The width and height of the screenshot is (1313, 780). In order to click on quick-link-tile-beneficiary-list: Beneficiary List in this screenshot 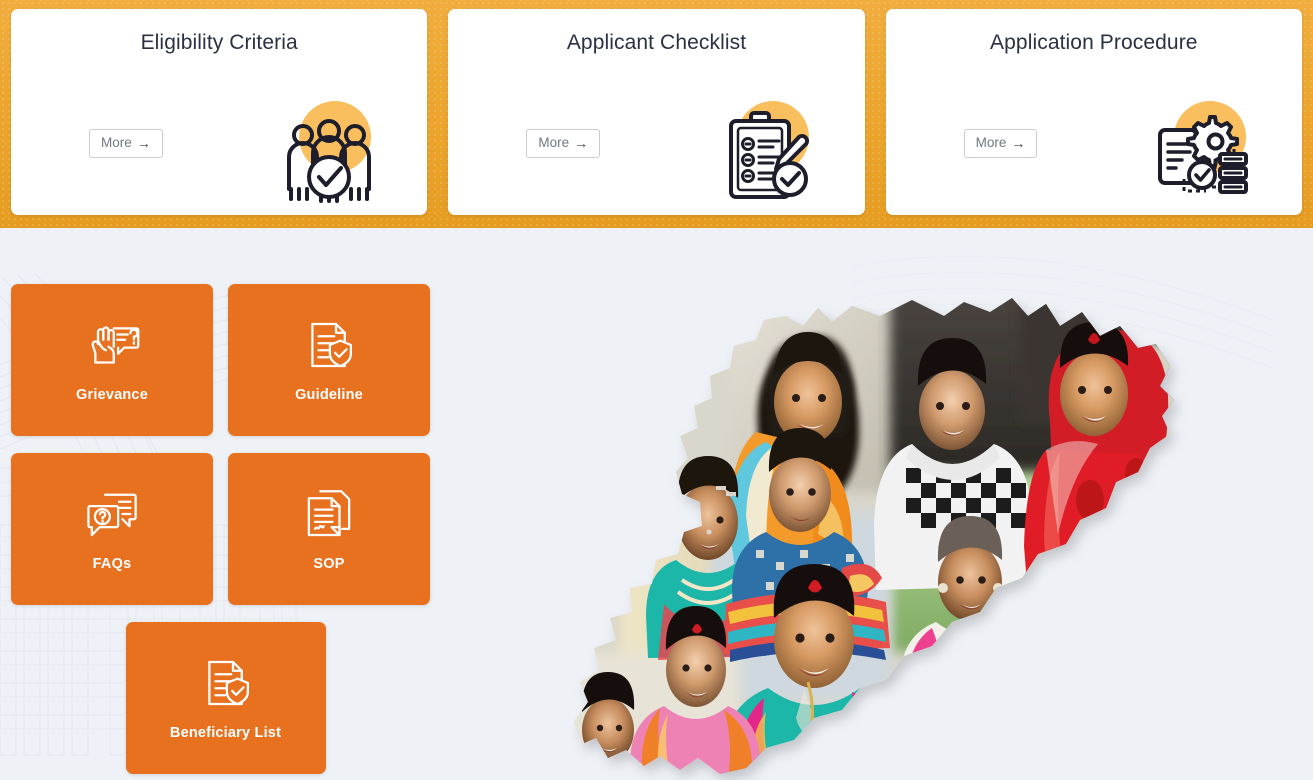, I will do `click(225, 698)`.